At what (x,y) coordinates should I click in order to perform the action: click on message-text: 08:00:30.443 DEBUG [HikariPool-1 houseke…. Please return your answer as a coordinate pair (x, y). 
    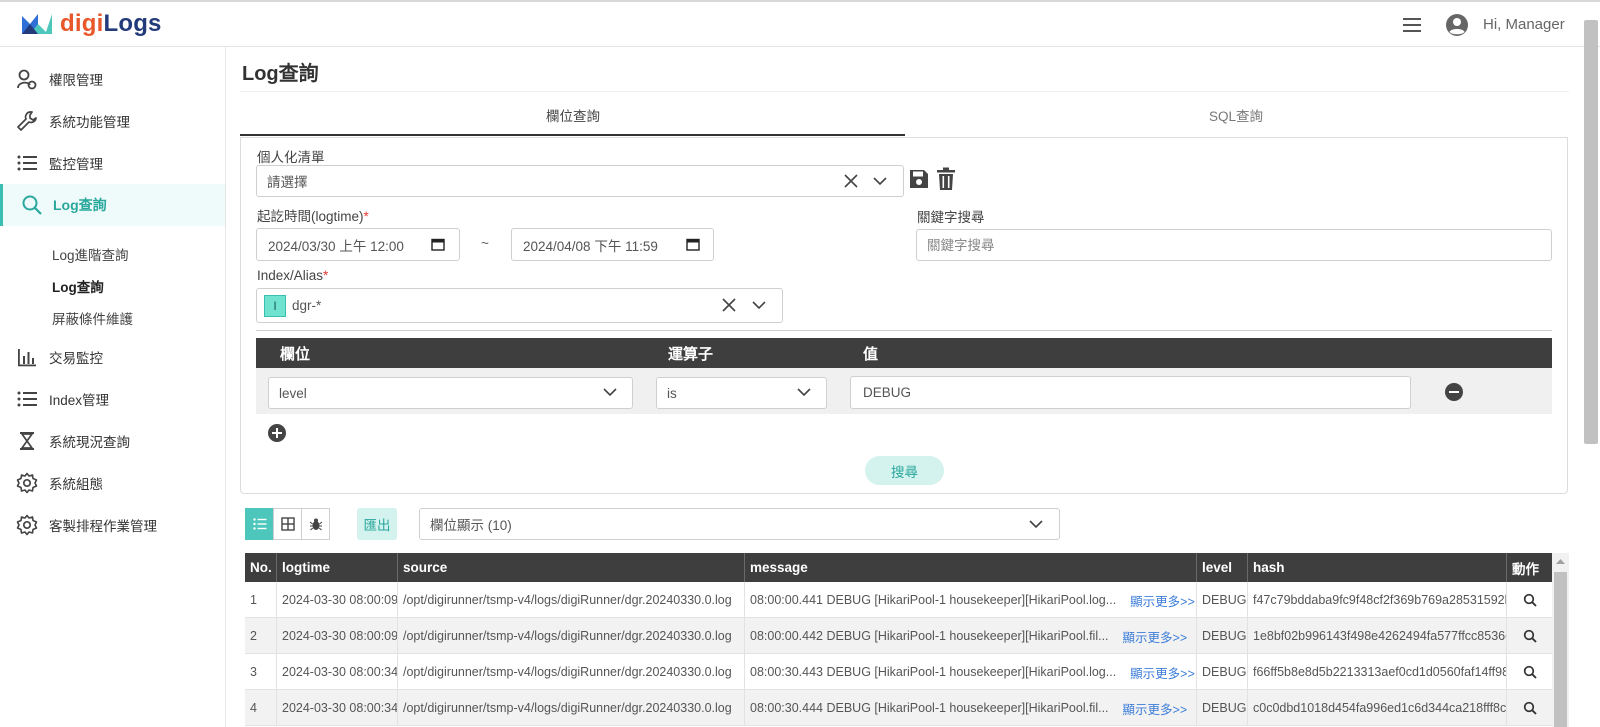
    Looking at the image, I should click on (933, 672).